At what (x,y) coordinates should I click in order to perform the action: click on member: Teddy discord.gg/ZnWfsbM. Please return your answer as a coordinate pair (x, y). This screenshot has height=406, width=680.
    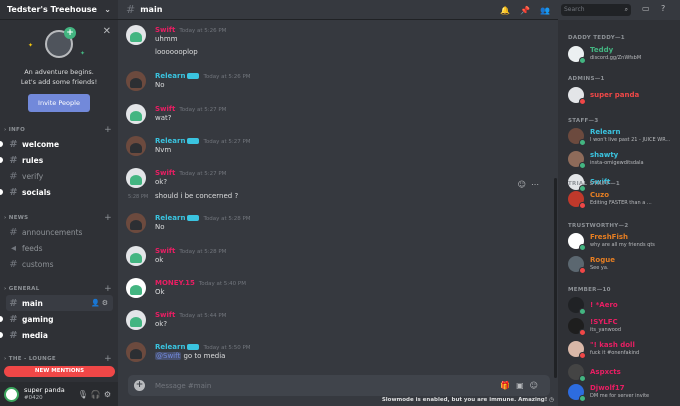
    Looking at the image, I should click on (623, 55).